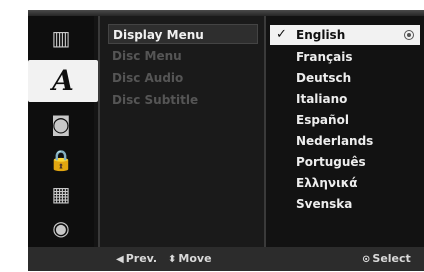  I want to click on option-greek: Ελληνικά, so click(345, 183).